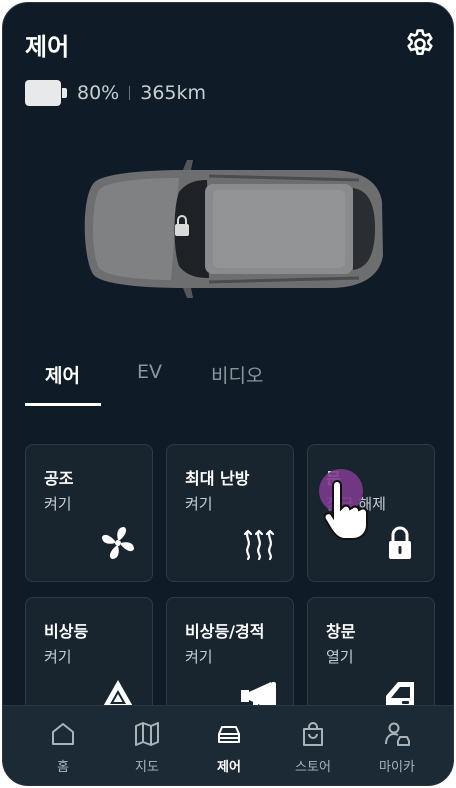 The width and height of the screenshot is (456, 788). What do you see at coordinates (229, 734) in the screenshot?
I see `car-icon` at bounding box center [229, 734].